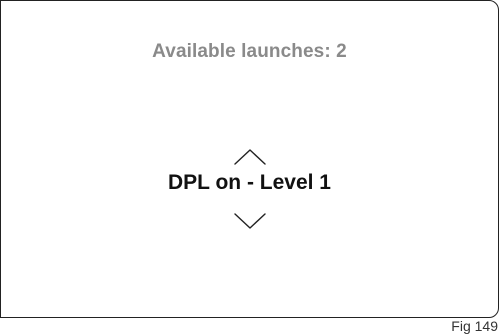 This screenshot has height=336, width=502. What do you see at coordinates (474, 326) in the screenshot?
I see `figure-label: Fig 149` at bounding box center [474, 326].